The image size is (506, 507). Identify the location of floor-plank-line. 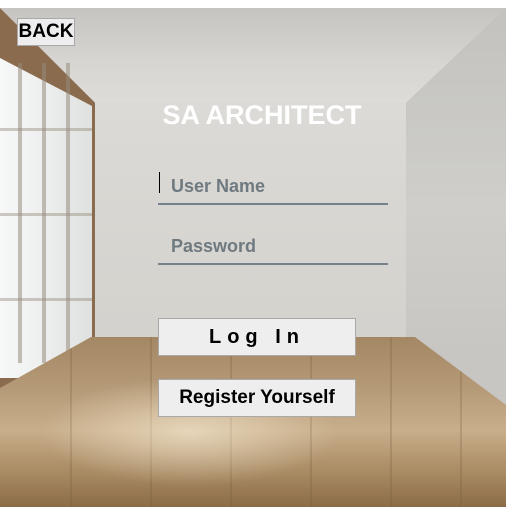
(391, 422).